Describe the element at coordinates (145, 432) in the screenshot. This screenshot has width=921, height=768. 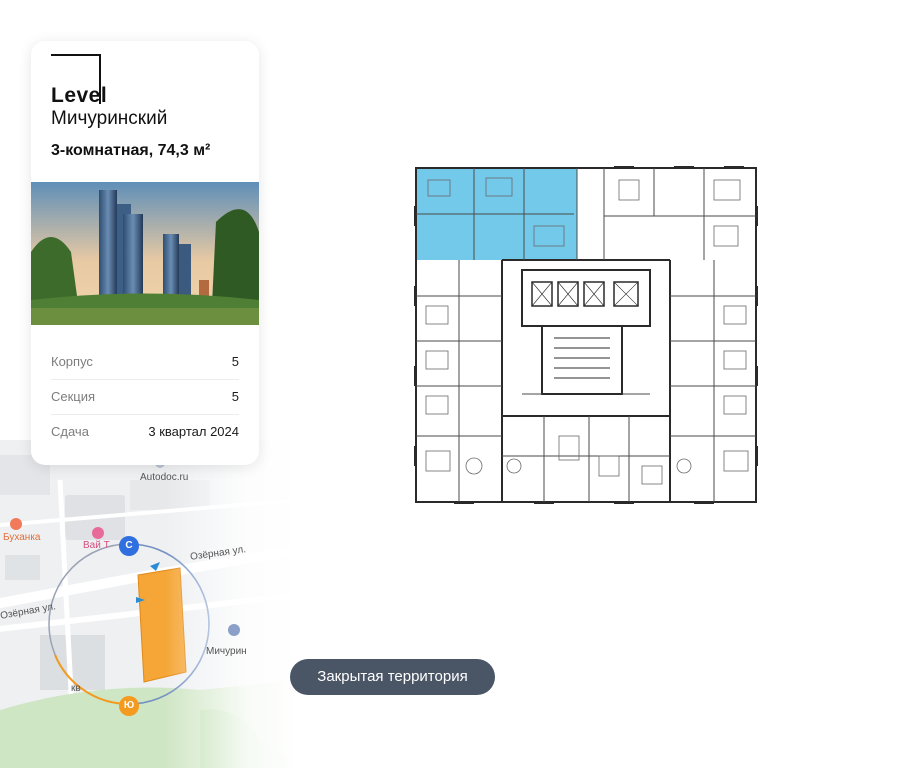
I see `spec-row-completion: Сдача 3 квартал 2024` at that location.